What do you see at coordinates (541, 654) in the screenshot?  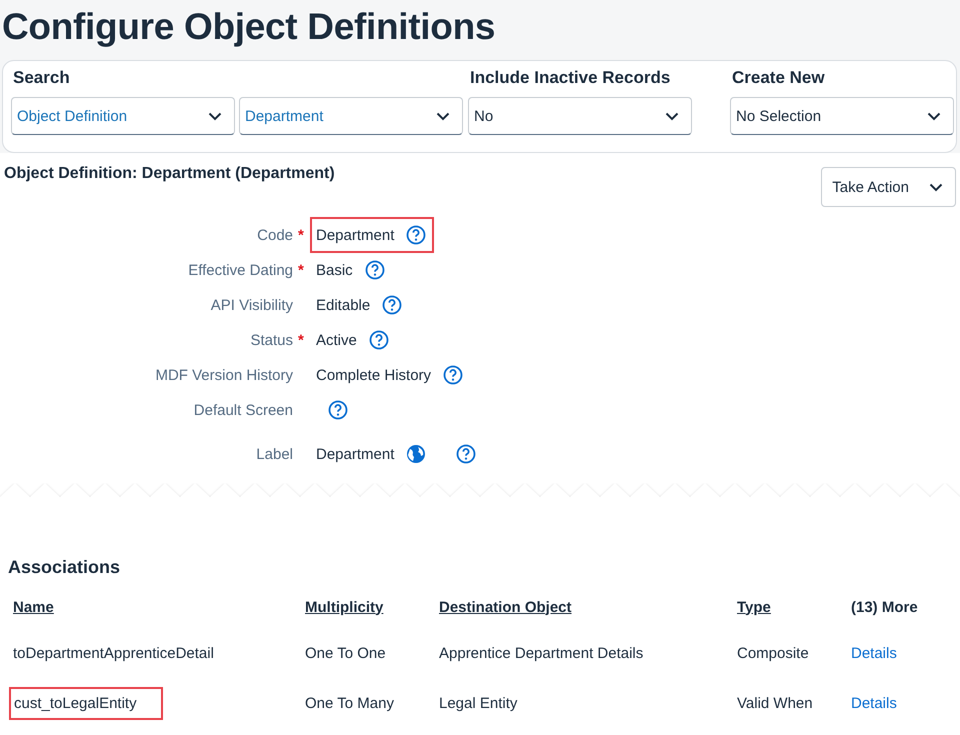 I see `destination-cell-text: Apprentice Department Details` at bounding box center [541, 654].